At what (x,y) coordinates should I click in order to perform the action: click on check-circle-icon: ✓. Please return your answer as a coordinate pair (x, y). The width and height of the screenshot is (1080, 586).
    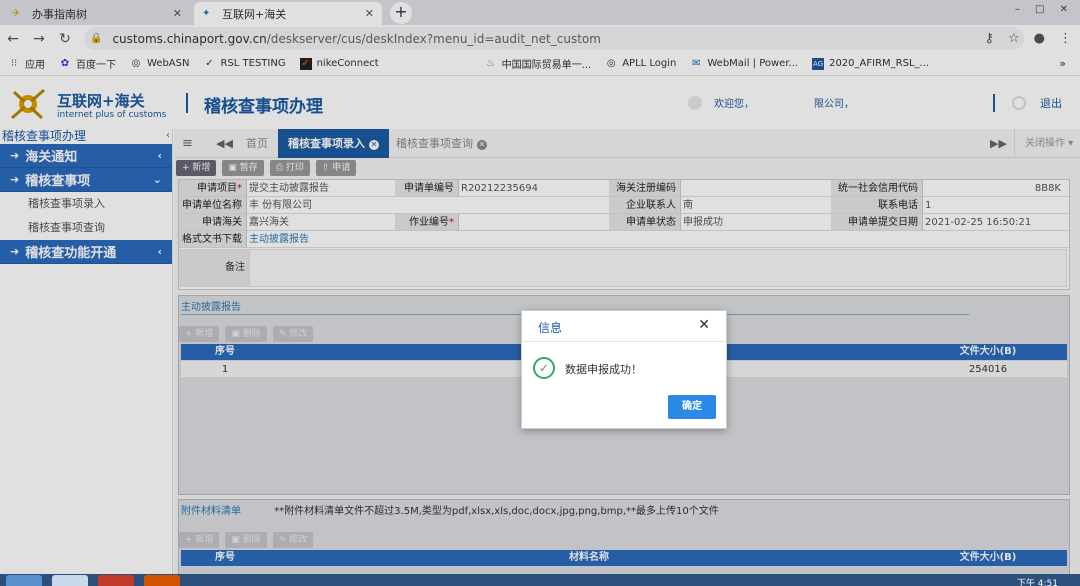
    Looking at the image, I should click on (544, 368).